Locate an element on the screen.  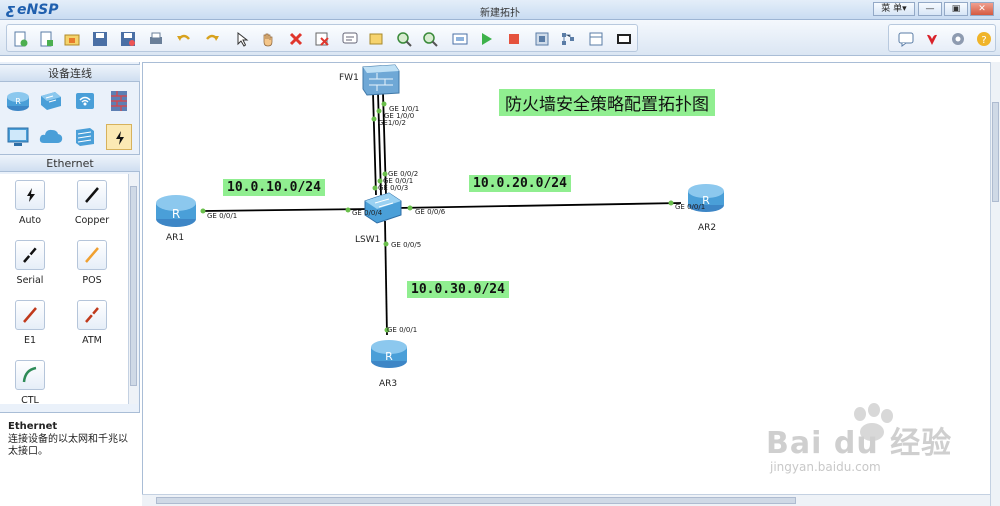
delete-link-icon is located at coordinates (321, 38).